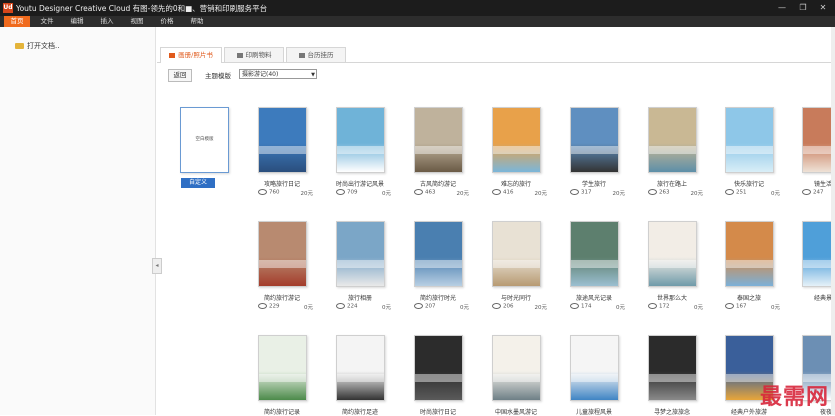  What do you see at coordinates (597, 307) in the screenshot?
I see `template-stats: 174 0元` at bounding box center [597, 307].